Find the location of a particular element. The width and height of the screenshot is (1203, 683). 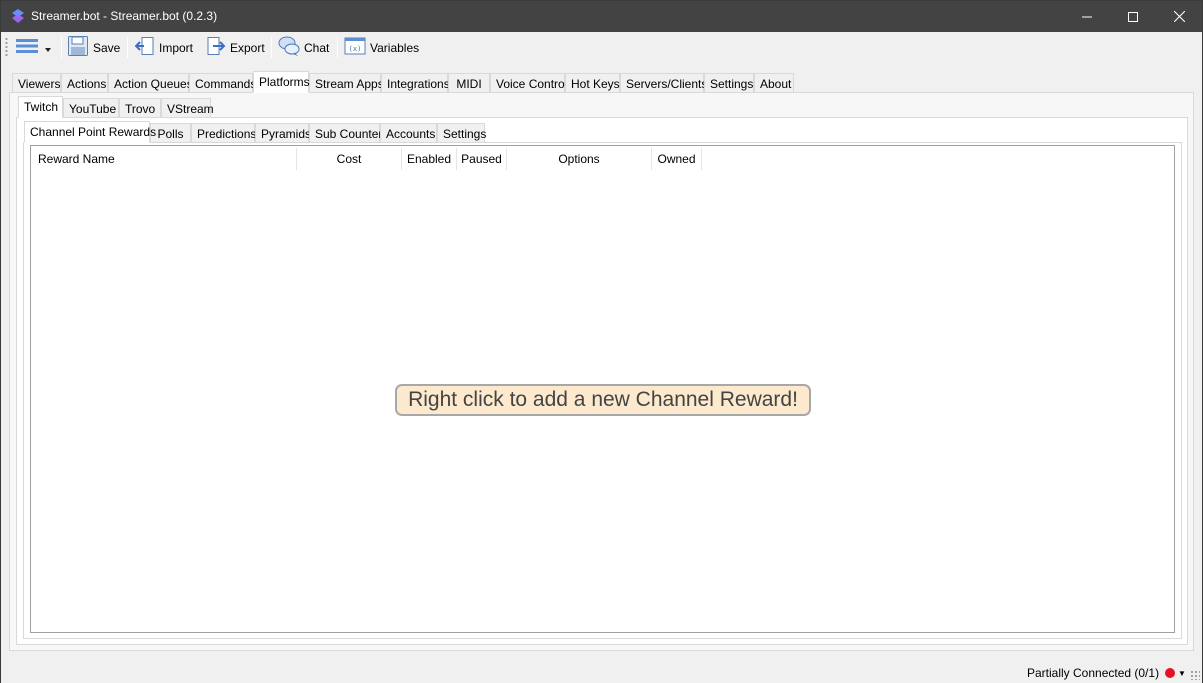

variables-label: Variables is located at coordinates (395, 47).